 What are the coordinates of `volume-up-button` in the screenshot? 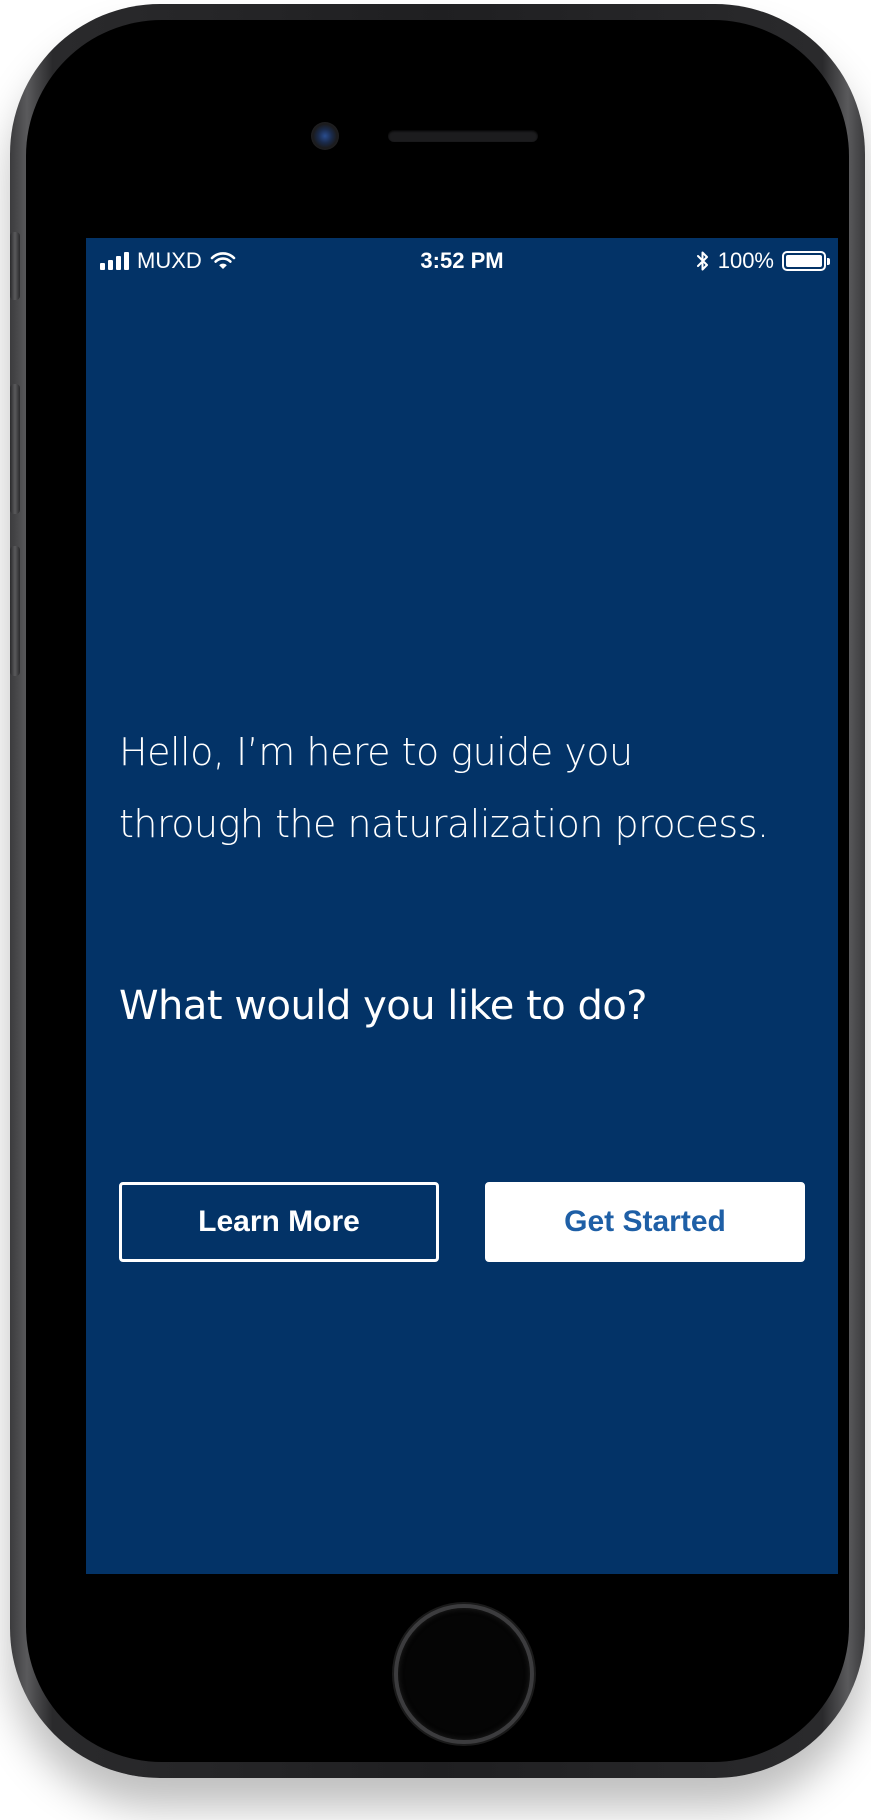 It's located at (15, 449).